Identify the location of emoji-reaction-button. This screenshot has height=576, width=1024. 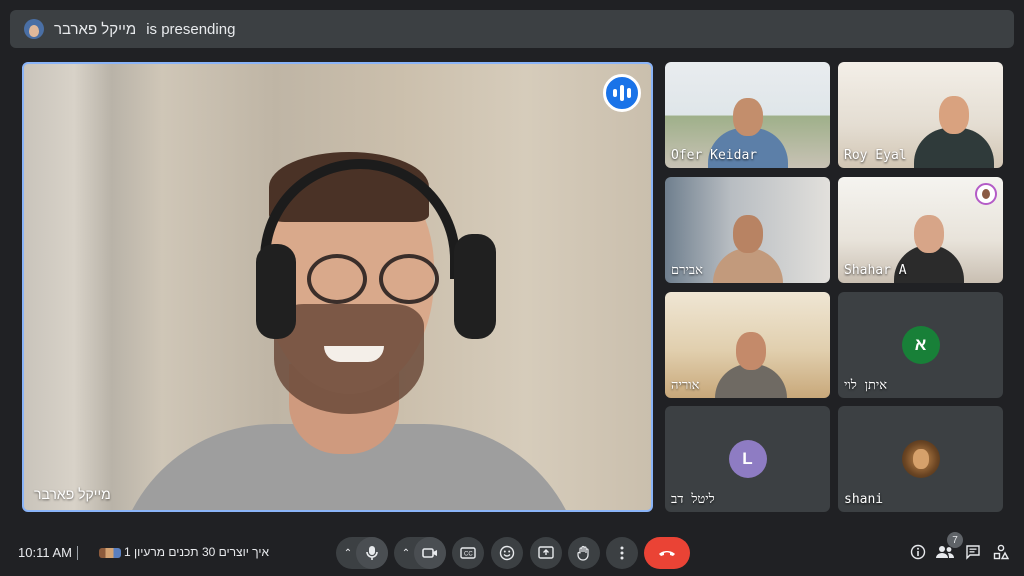
(507, 553).